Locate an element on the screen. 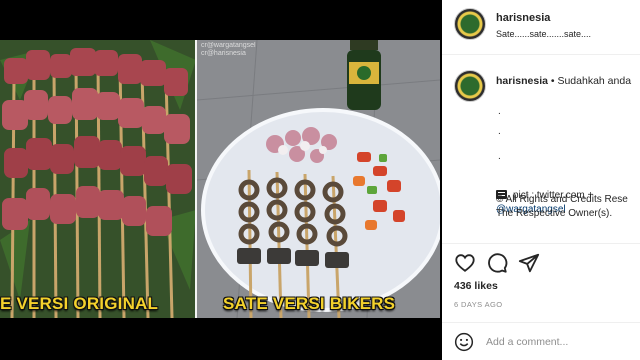 The width and height of the screenshot is (640, 360). watermark-line-2: cr@harisnesia is located at coordinates (223, 53).